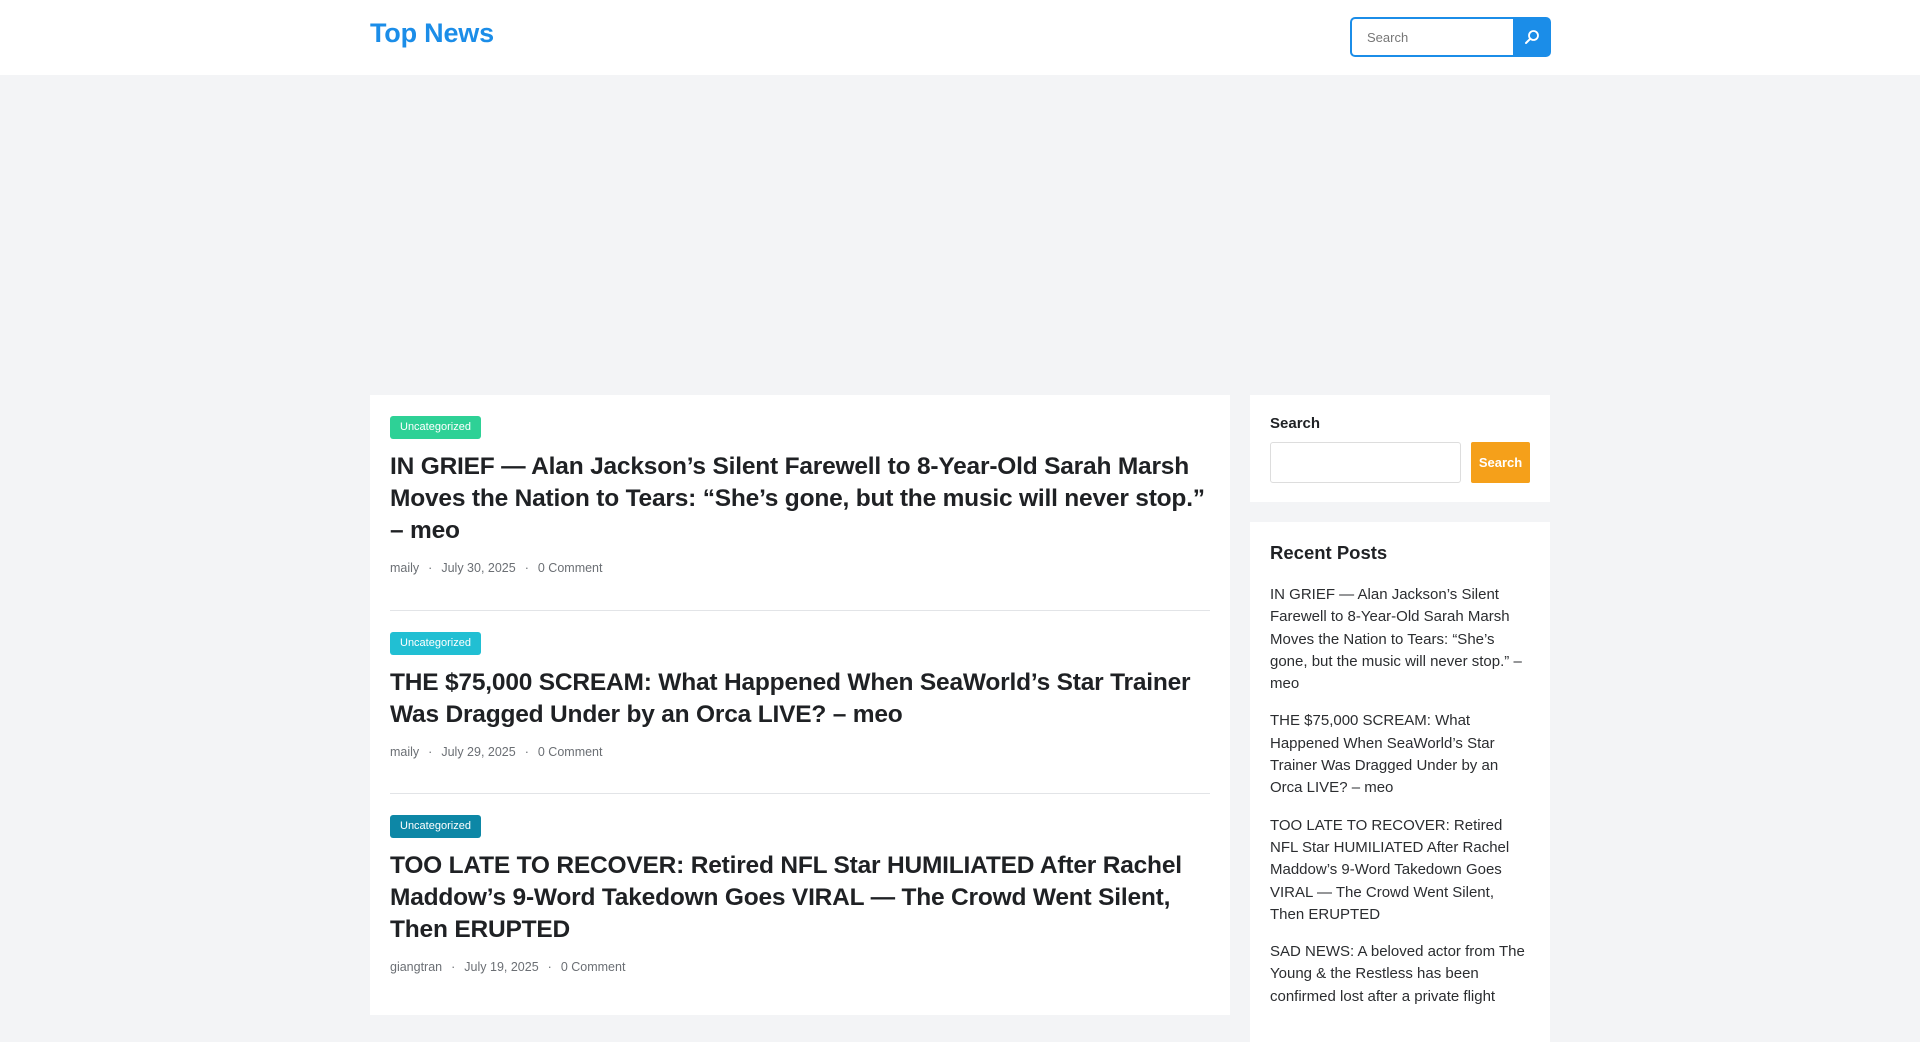 The width and height of the screenshot is (1920, 1042). I want to click on post-author: giangtran, so click(416, 967).